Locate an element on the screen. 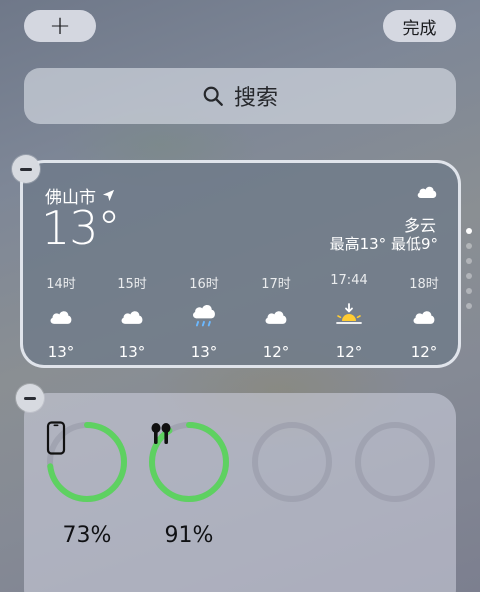 This screenshot has height=592, width=480. airpods-icon is located at coordinates (189, 462).